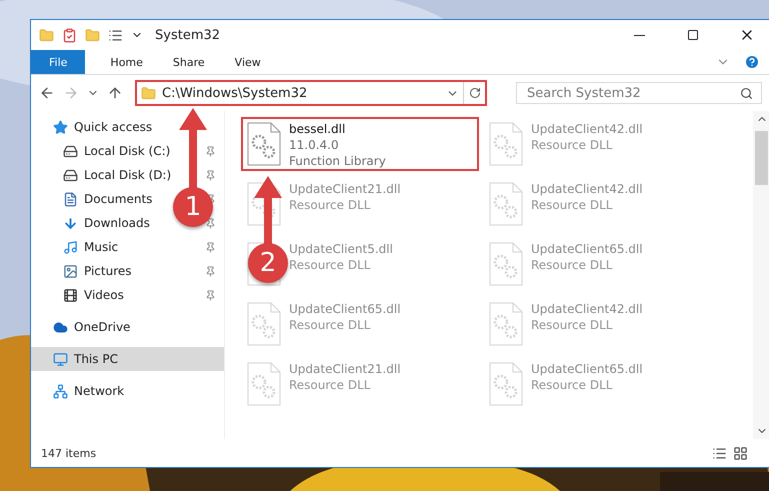 The width and height of the screenshot is (769, 491). What do you see at coordinates (761, 158) in the screenshot?
I see `scroll-thumb` at bounding box center [761, 158].